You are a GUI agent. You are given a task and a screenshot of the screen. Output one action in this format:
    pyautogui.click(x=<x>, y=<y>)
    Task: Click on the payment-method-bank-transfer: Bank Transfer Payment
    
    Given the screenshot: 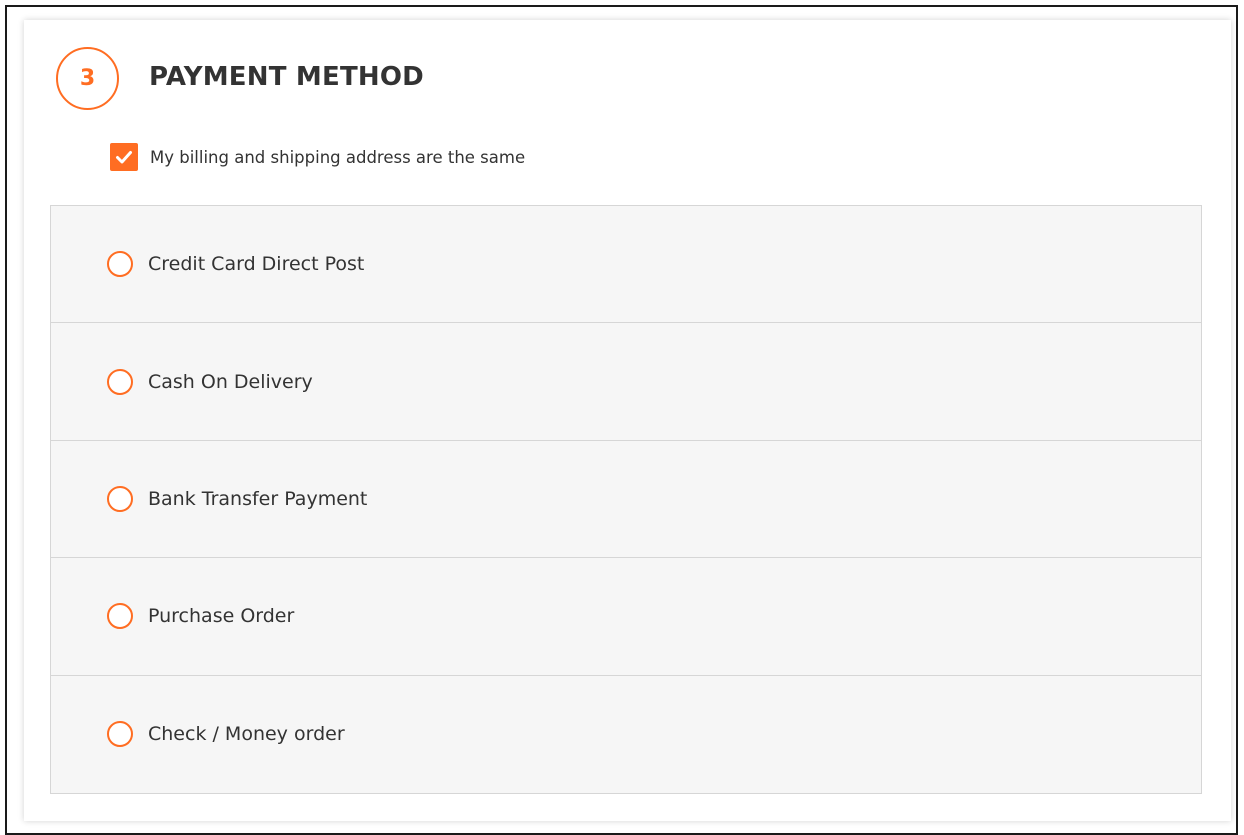 What is the action you would take?
    pyautogui.click(x=626, y=500)
    